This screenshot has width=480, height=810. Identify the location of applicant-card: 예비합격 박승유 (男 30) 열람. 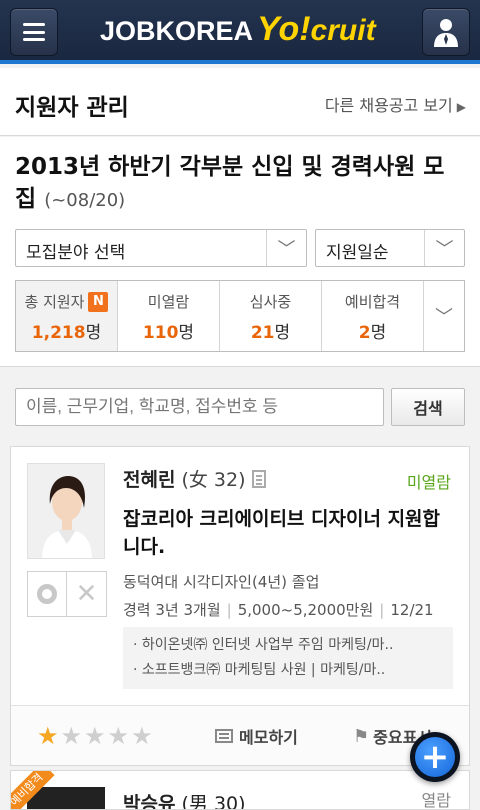
(240, 790).